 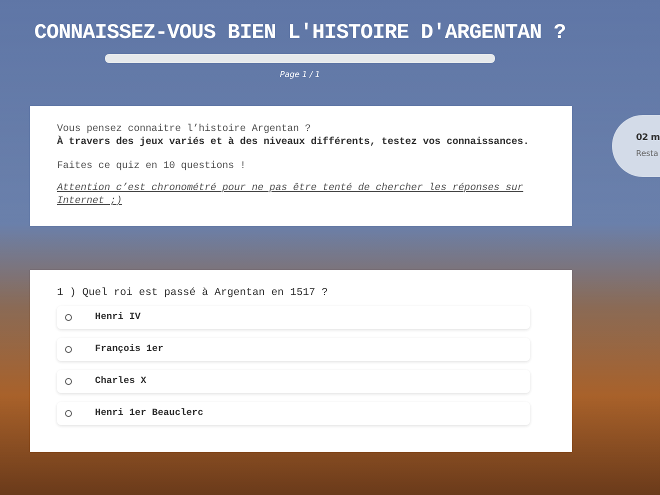 What do you see at coordinates (648, 154) in the screenshot?
I see `timer-label: Resta` at bounding box center [648, 154].